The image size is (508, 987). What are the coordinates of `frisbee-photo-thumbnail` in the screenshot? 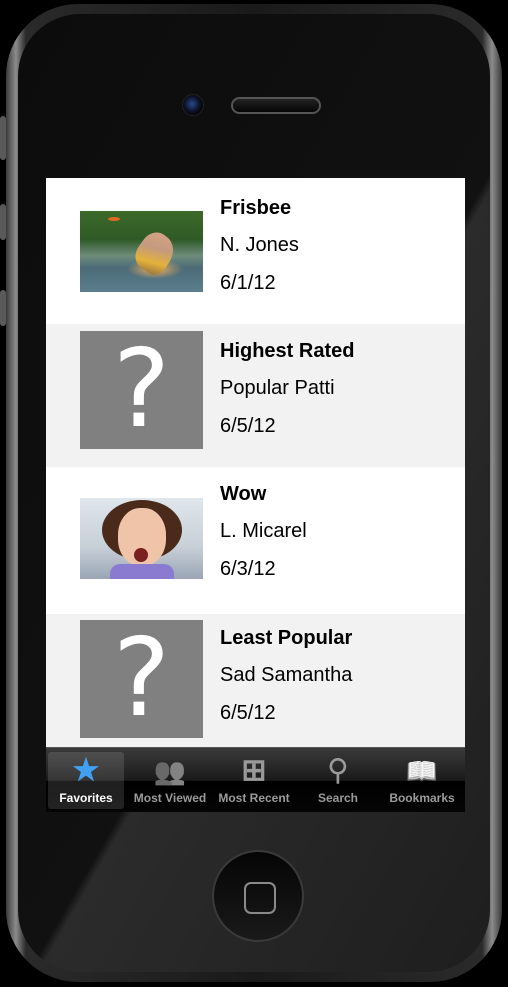 It's located at (141, 251).